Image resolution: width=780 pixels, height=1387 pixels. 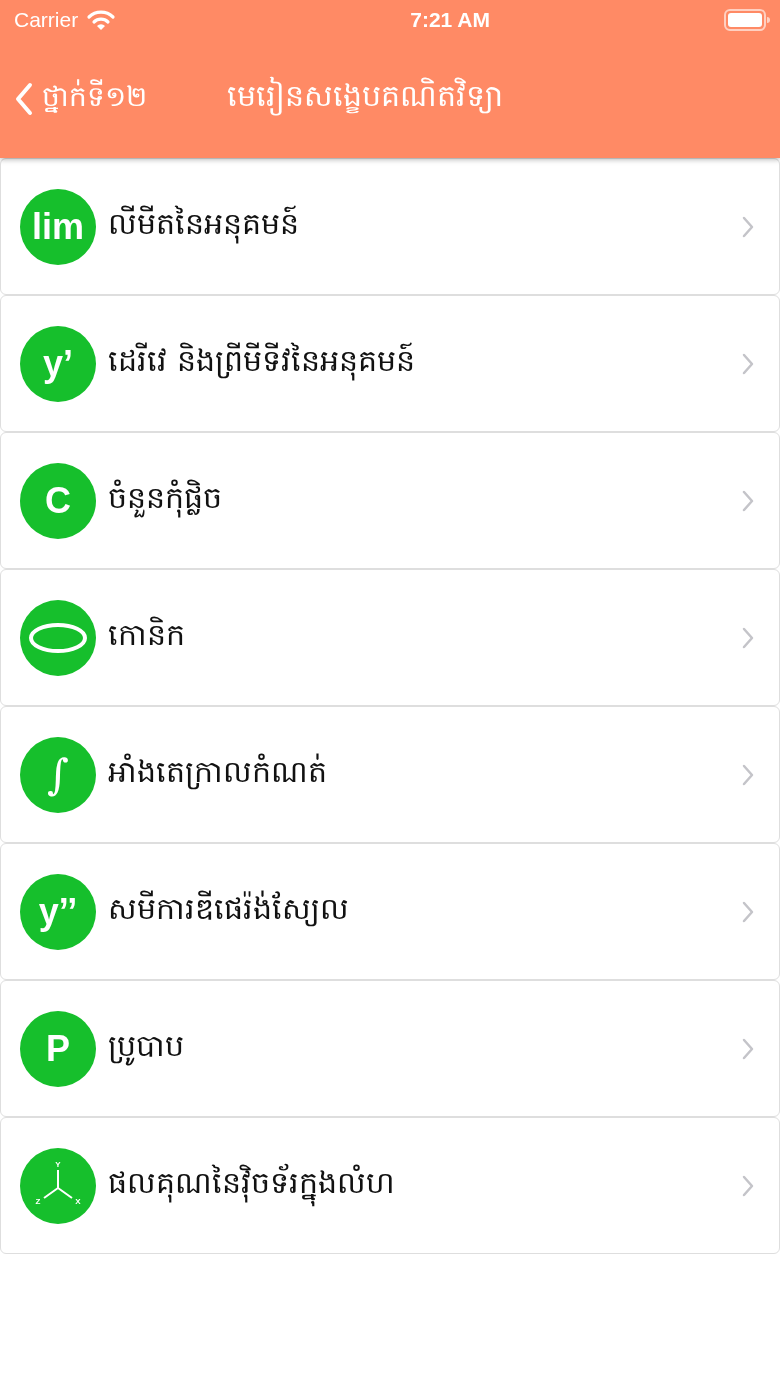 I want to click on carrier-label: Carrier, so click(x=46, y=20).